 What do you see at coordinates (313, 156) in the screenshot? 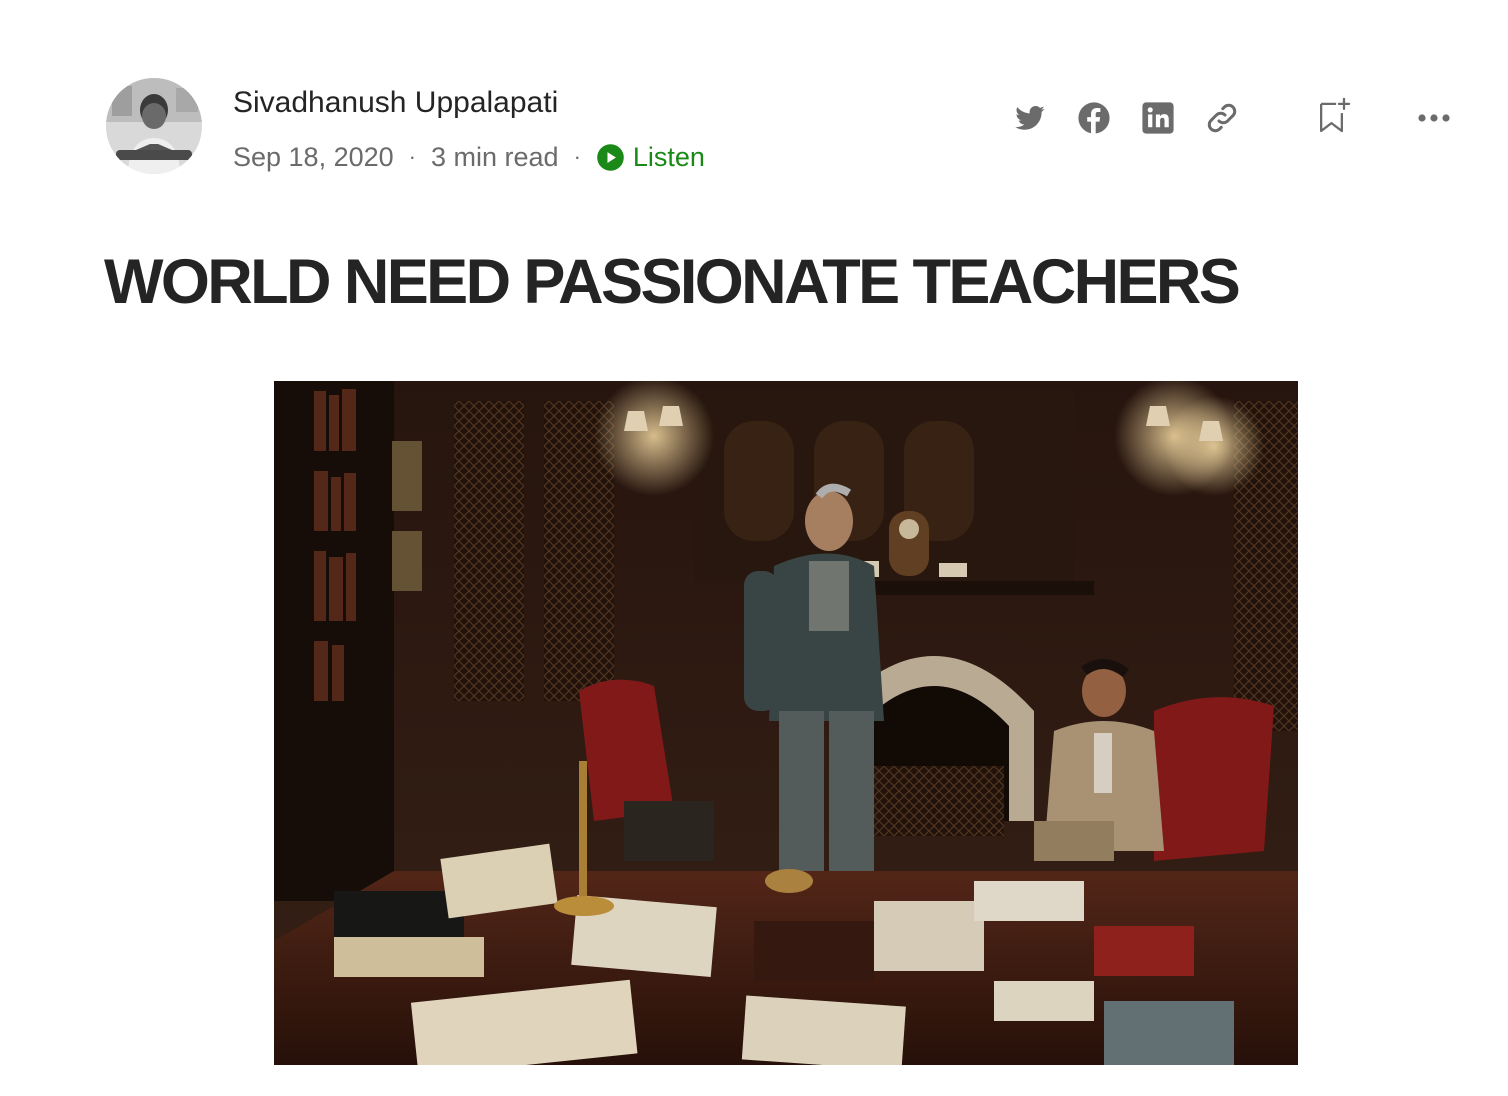
I see `publish-date: Sep 18, 2020` at bounding box center [313, 156].